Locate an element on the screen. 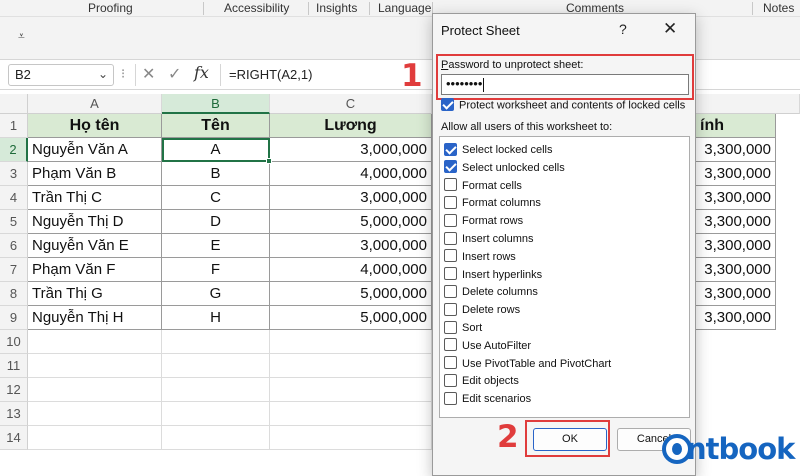 Image resolution: width=800 pixels, height=476 pixels. insert-function-icon: fx is located at coordinates (201, 72).